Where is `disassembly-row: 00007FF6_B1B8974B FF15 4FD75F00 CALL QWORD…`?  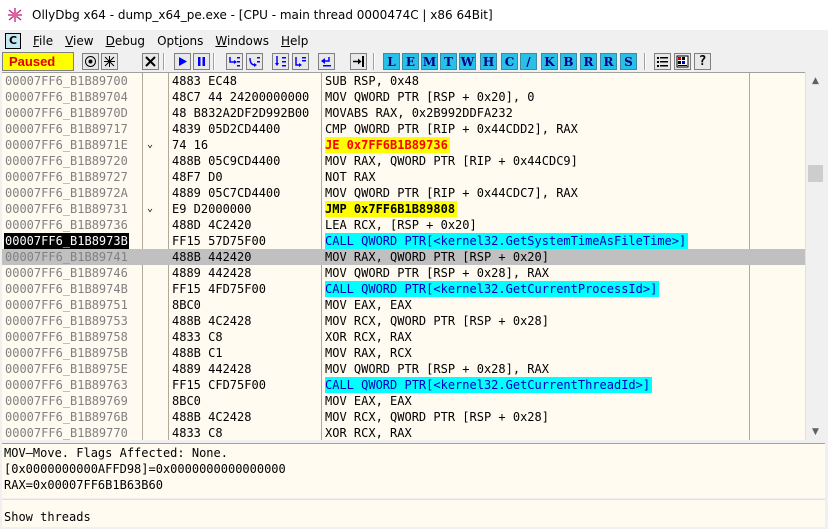
disassembly-row: 00007FF6_B1B8974B FF15 4FD75F00 CALL QWORD… is located at coordinates (403, 289).